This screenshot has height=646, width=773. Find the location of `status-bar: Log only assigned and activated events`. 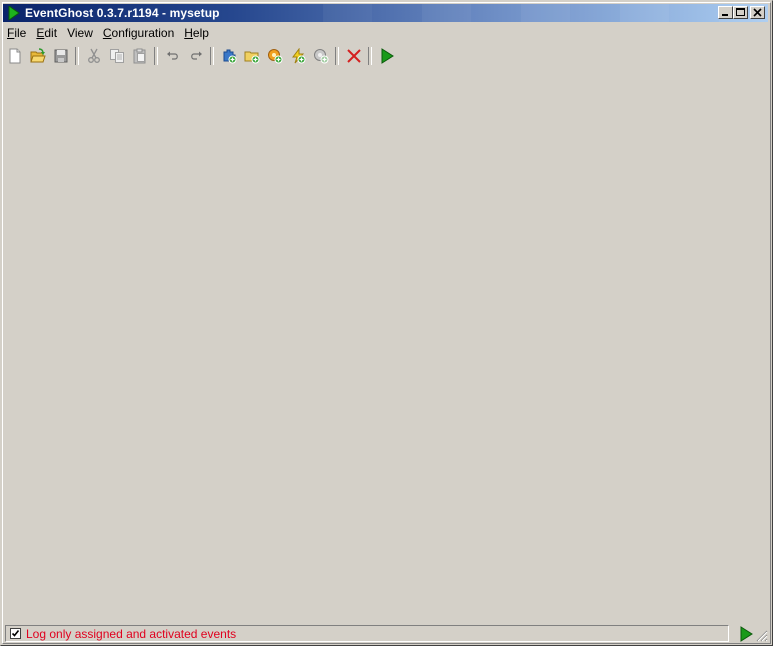

status-bar: Log only assigned and activated events is located at coordinates (386, 634).